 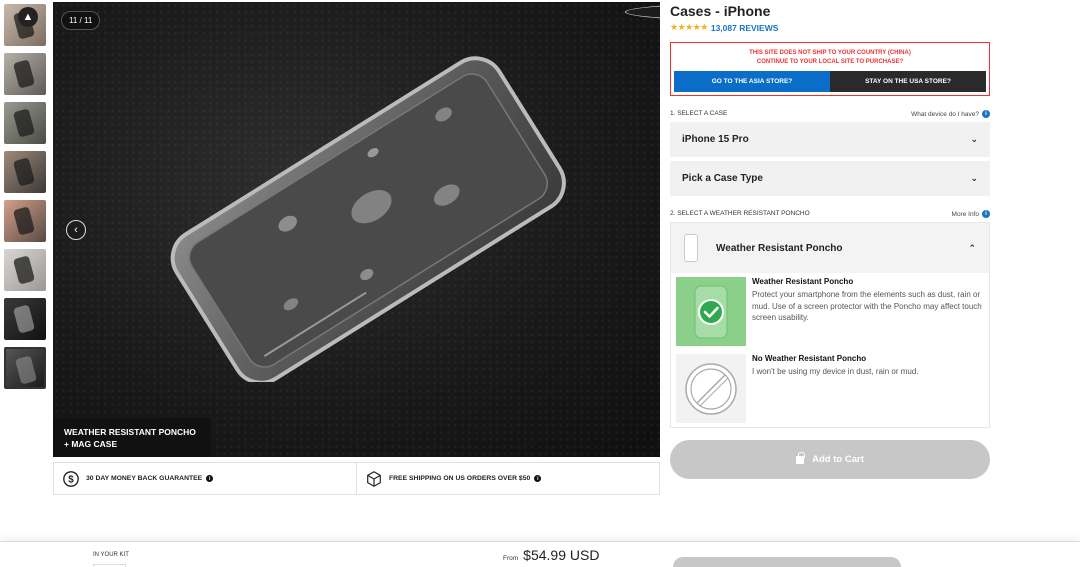 I want to click on case-type-select: Pick a Case Type ⌄, so click(x=830, y=178).